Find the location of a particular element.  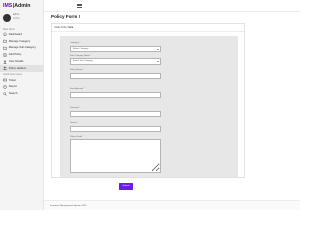

user-status: Online is located at coordinates (16, 18).